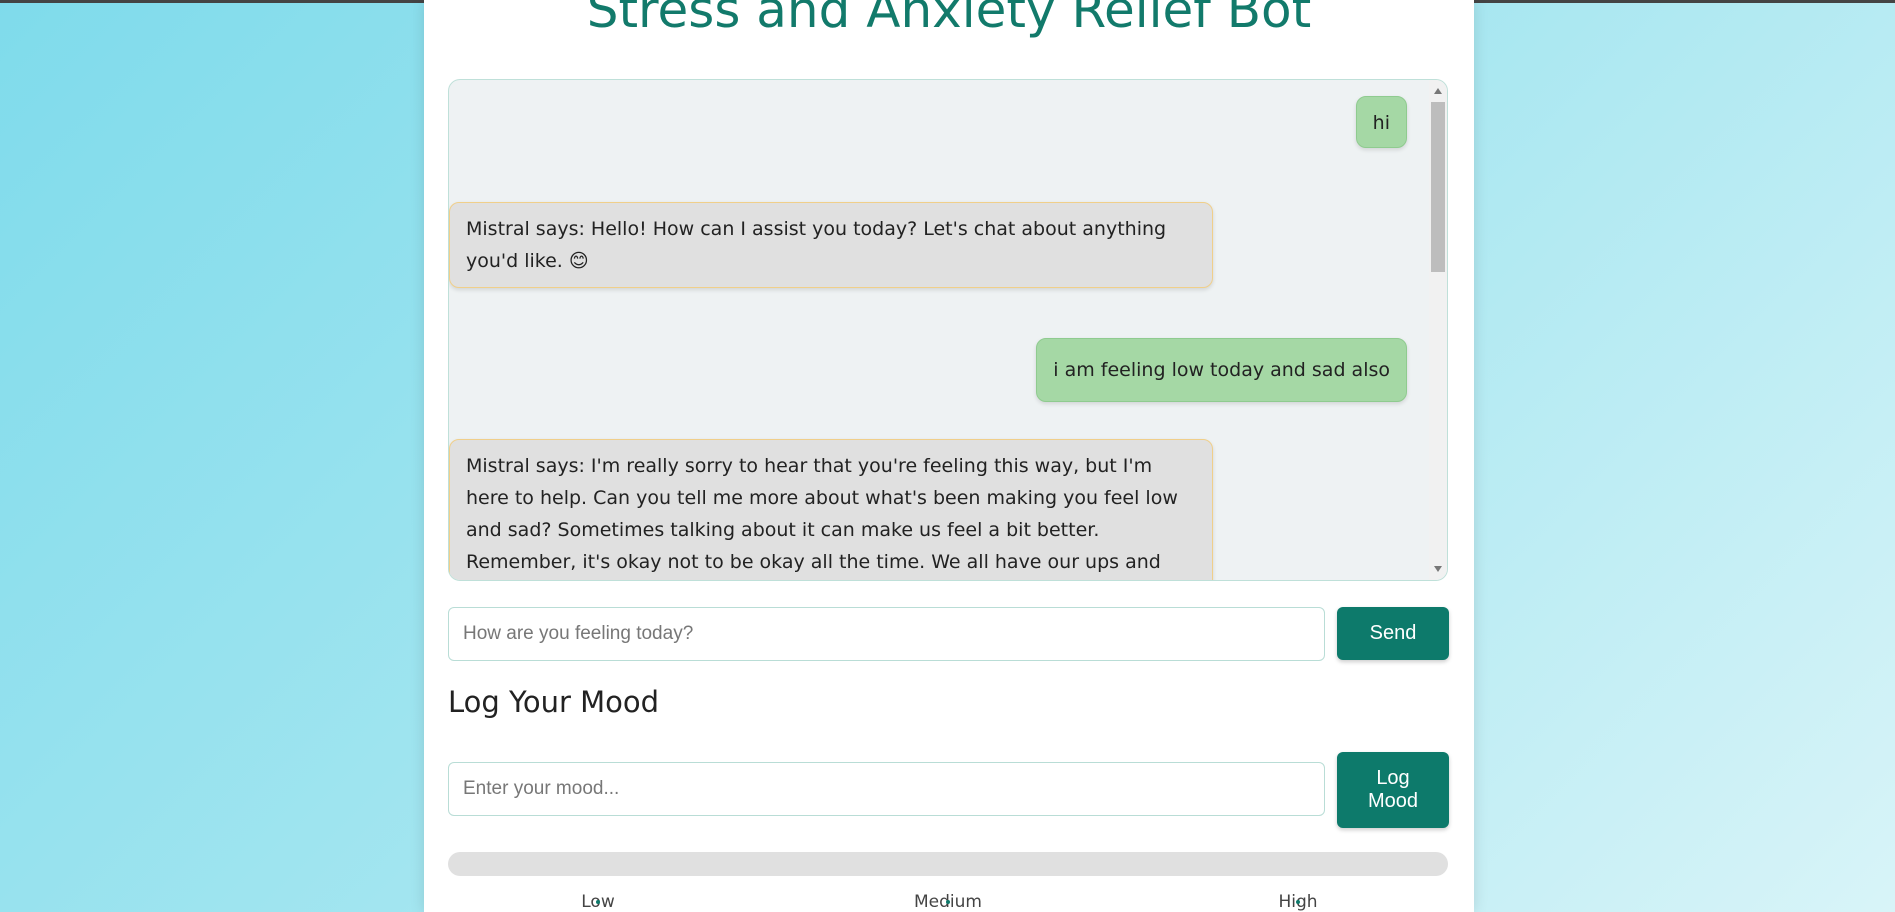 This screenshot has width=1895, height=912. I want to click on scrollbar-thumb, so click(1438, 187).